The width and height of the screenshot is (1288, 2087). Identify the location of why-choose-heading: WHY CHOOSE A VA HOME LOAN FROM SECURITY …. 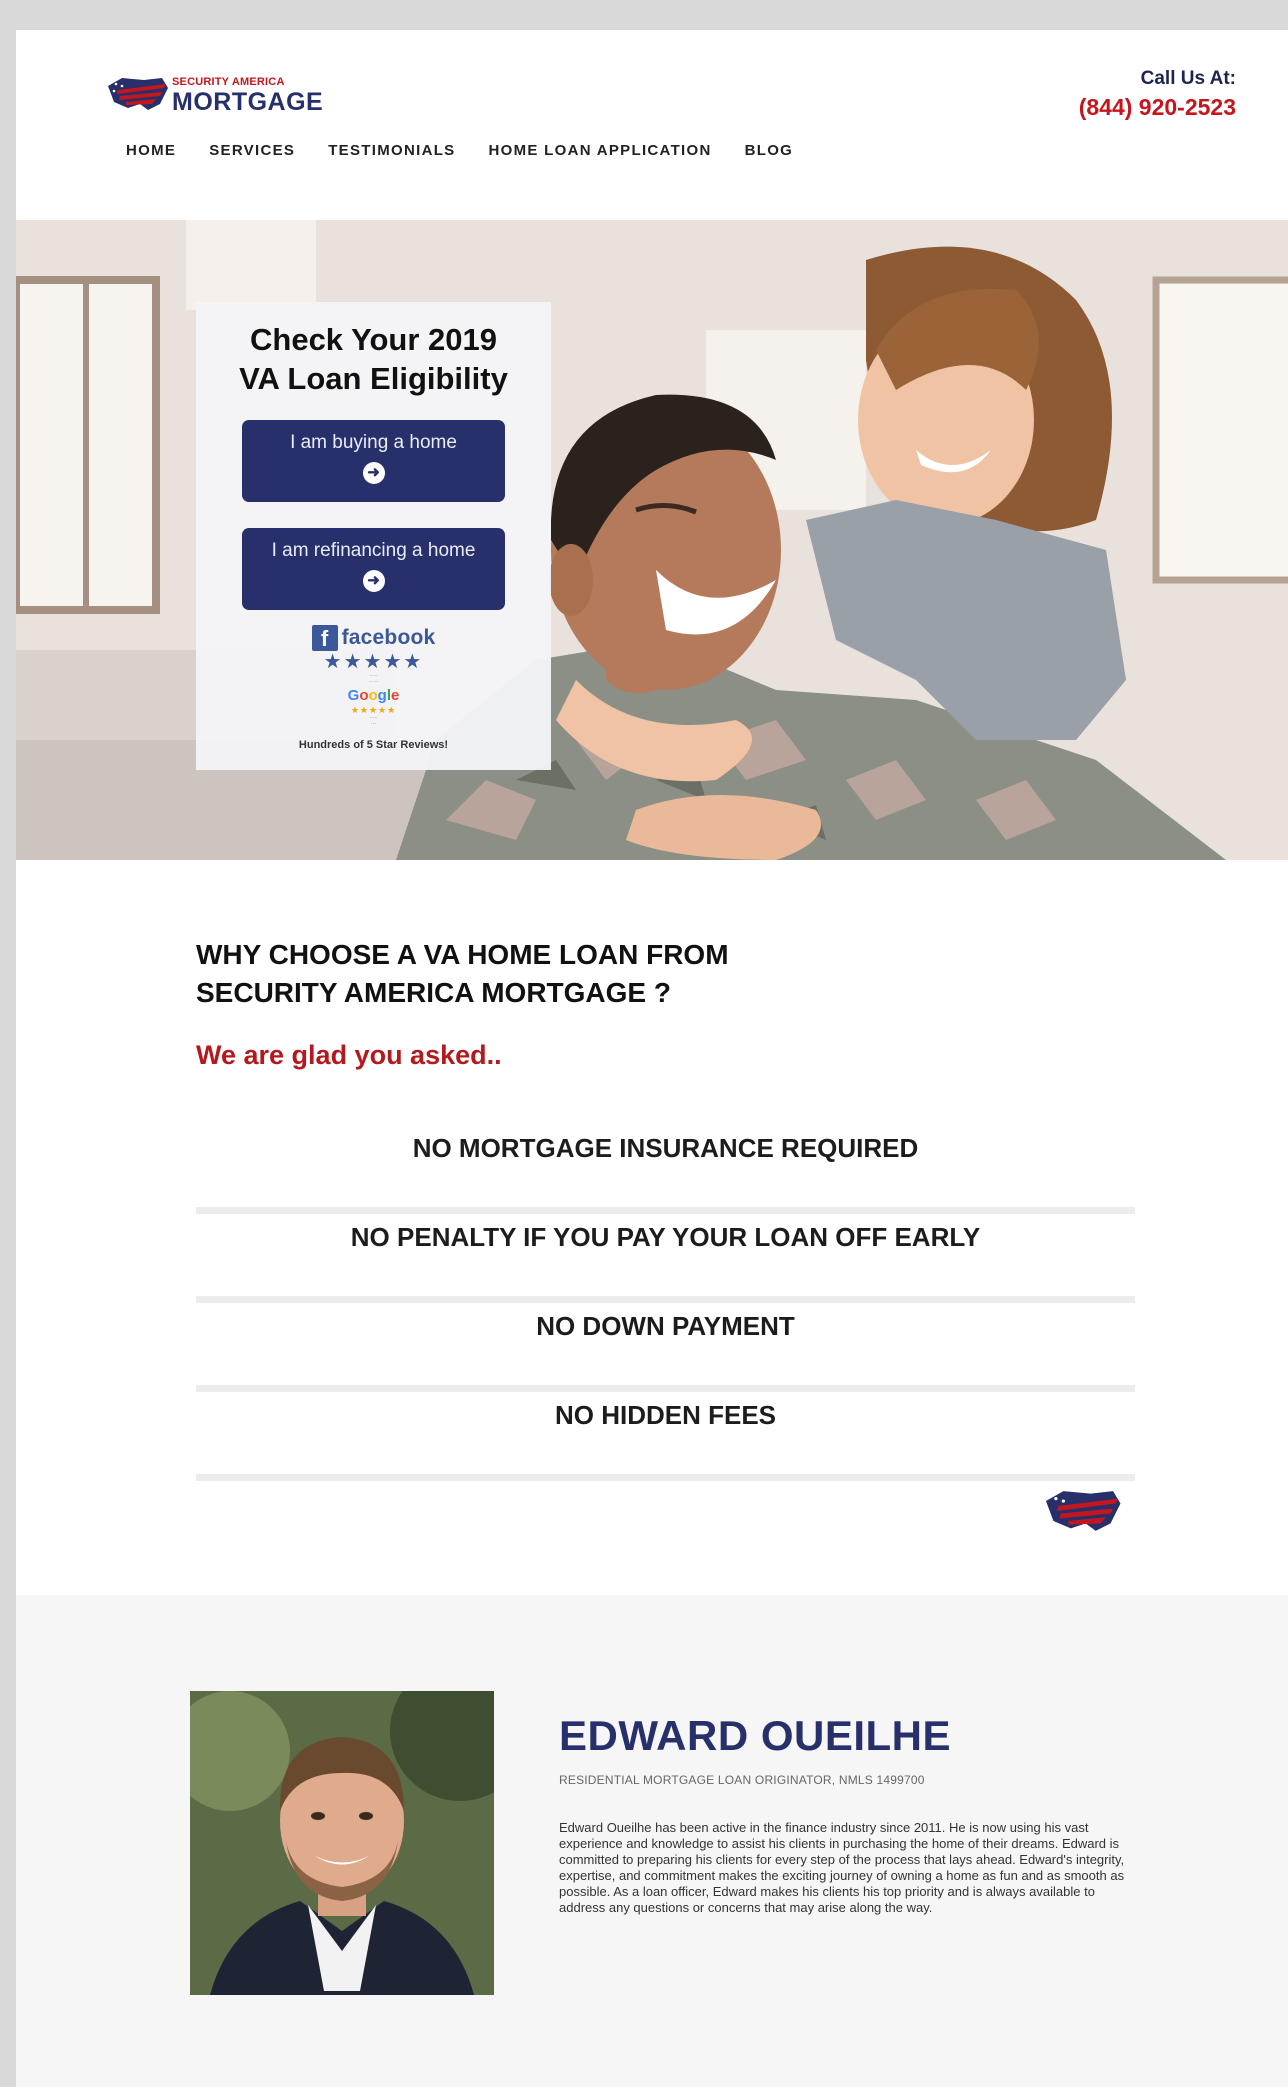
(462, 974).